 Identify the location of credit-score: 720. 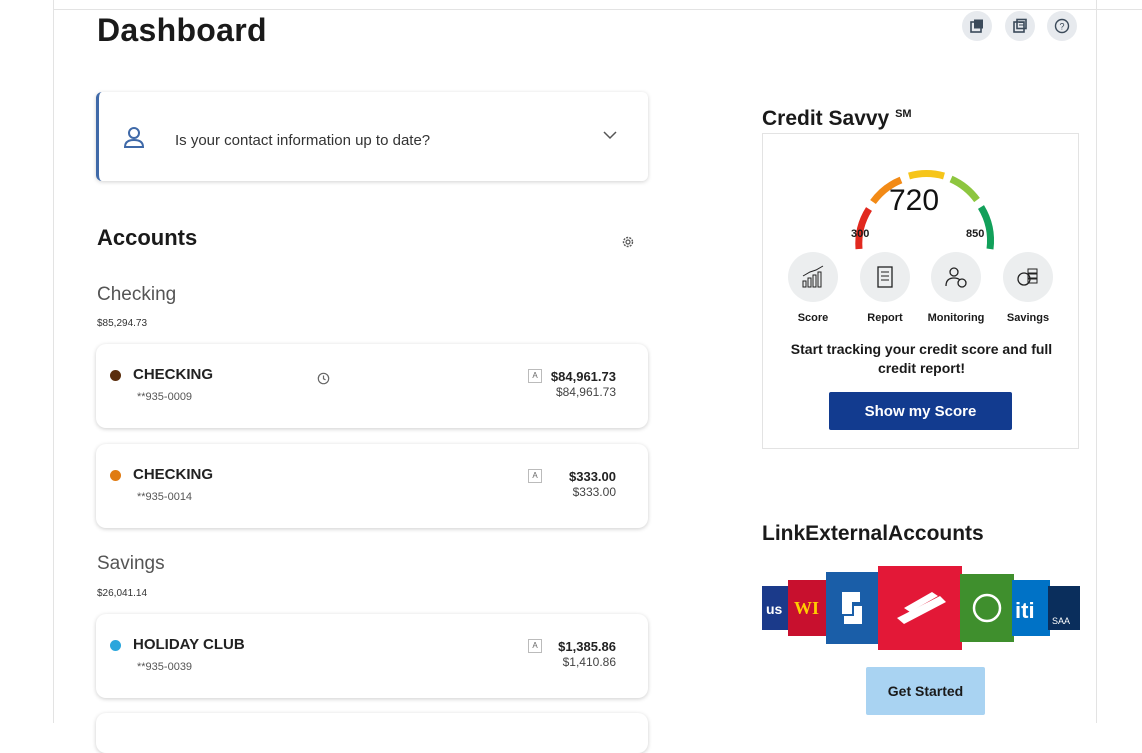
(914, 200).